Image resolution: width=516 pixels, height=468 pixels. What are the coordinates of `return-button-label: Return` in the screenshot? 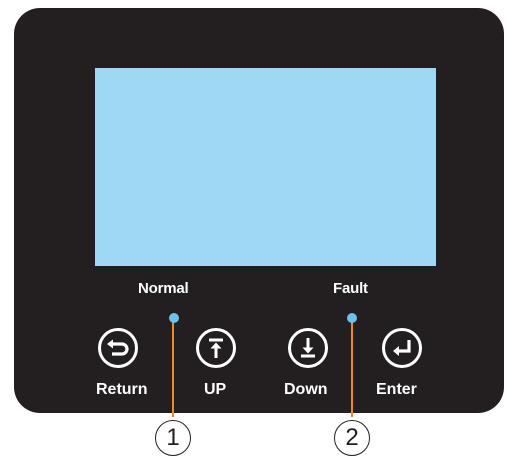 It's located at (122, 389).